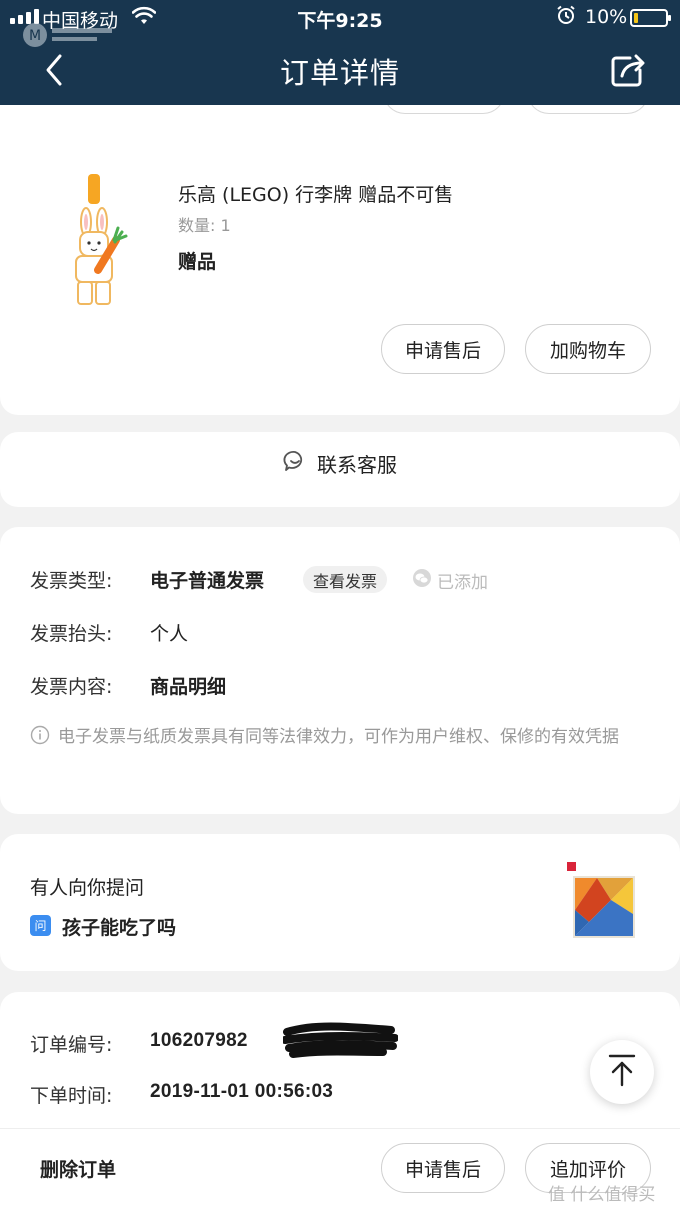 Image resolution: width=680 pixels, height=1209 pixels. Describe the element at coordinates (197, 262) in the screenshot. I see `gift-tag: 赠品` at that location.